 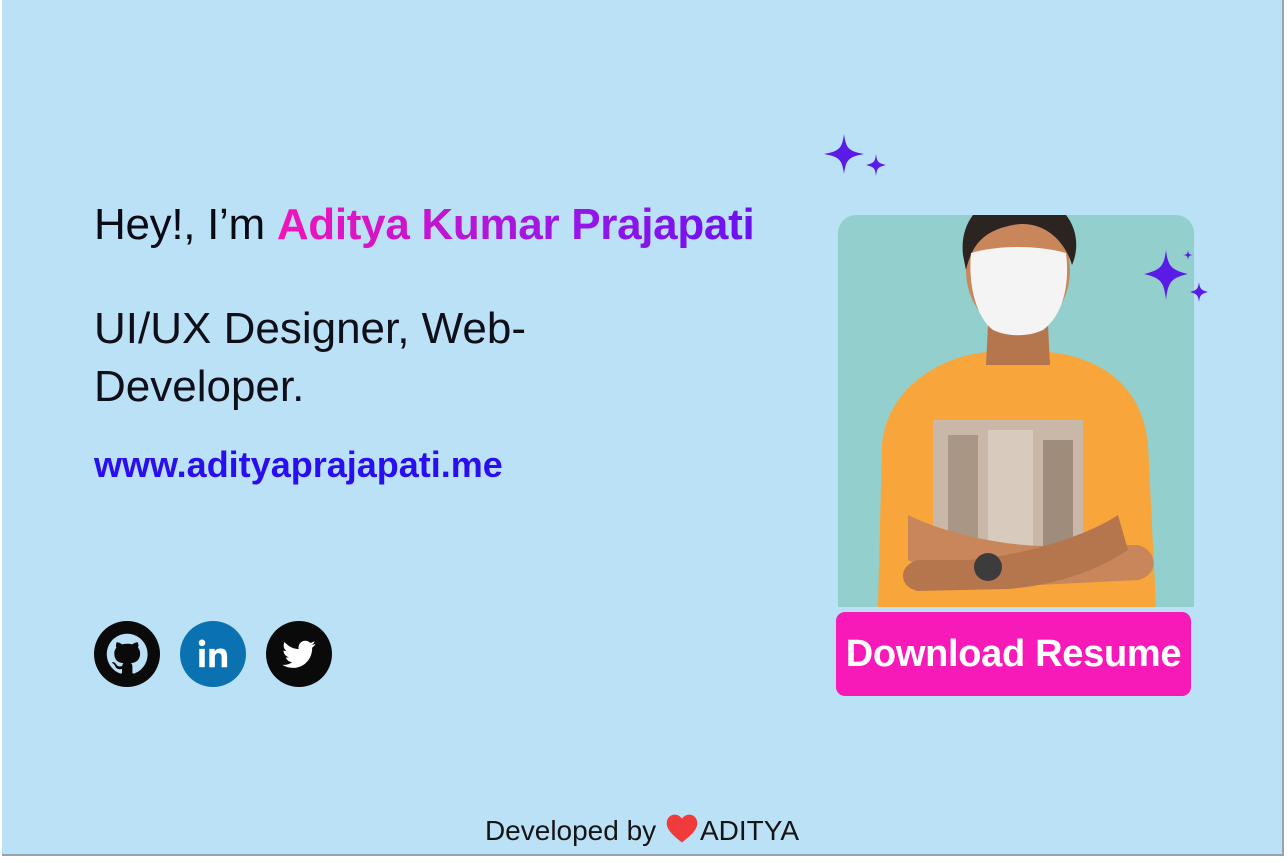 What do you see at coordinates (298, 465) in the screenshot?
I see `website-link: www.adityaprajapati.me` at bounding box center [298, 465].